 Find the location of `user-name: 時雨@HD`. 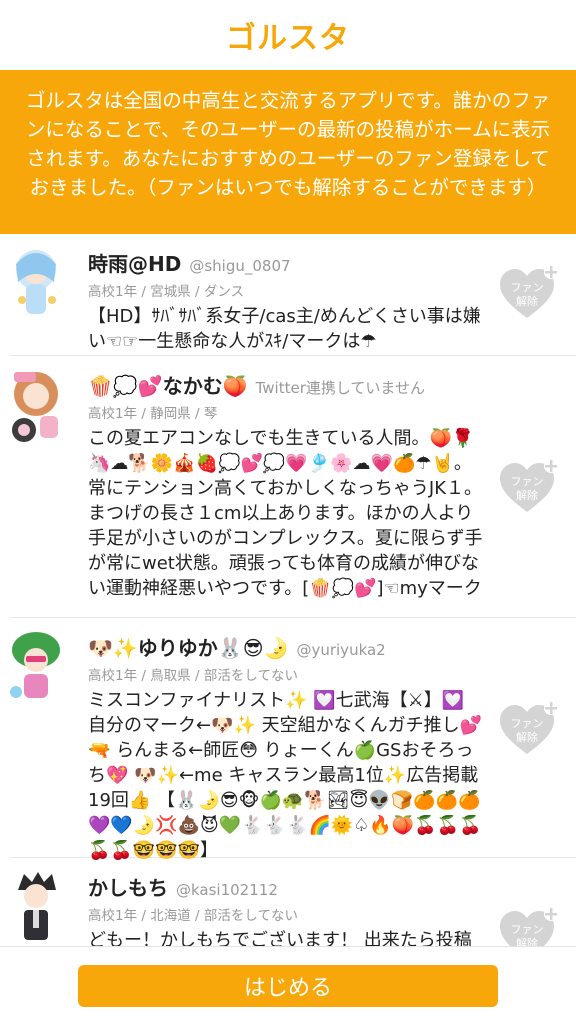

user-name: 時雨@HD is located at coordinates (134, 262).